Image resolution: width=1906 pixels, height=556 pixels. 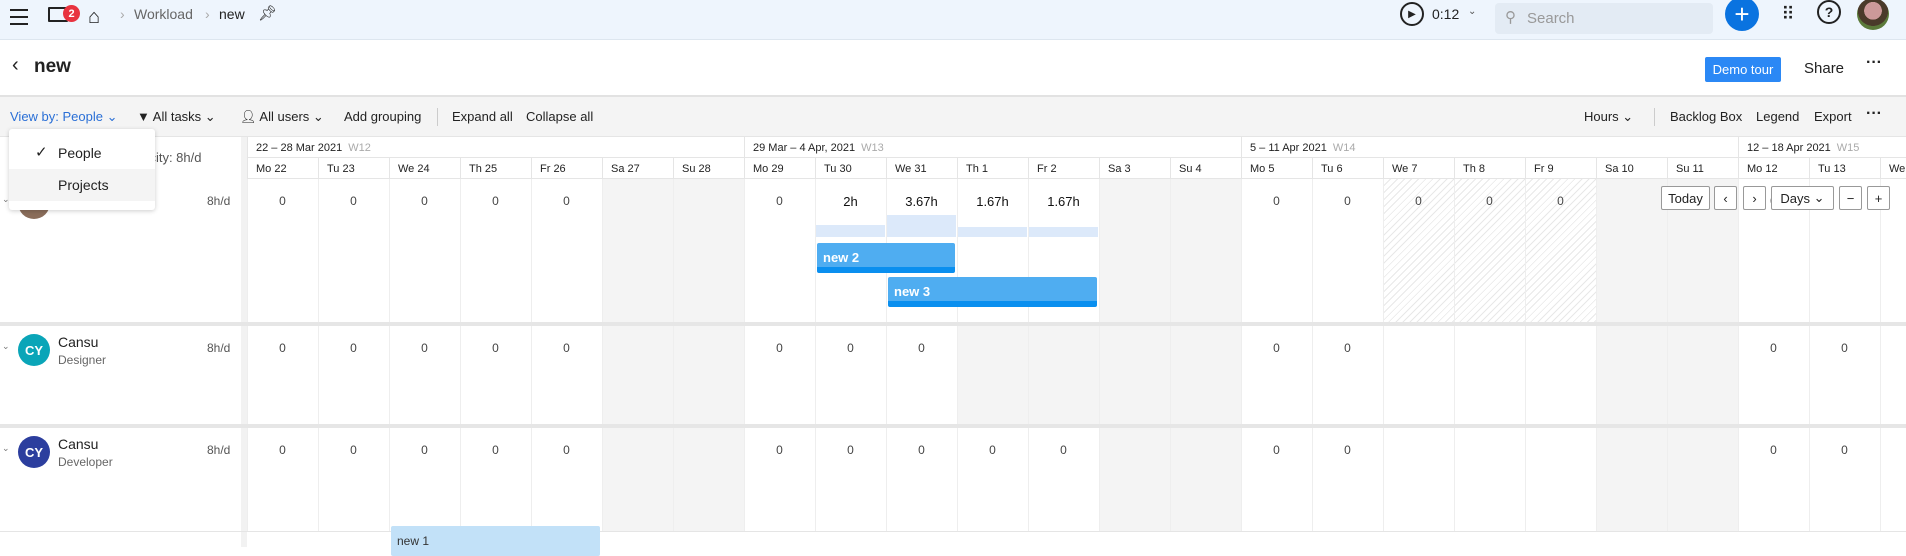 I want to click on backlog-box-button: Backlog Box, so click(x=1706, y=116).